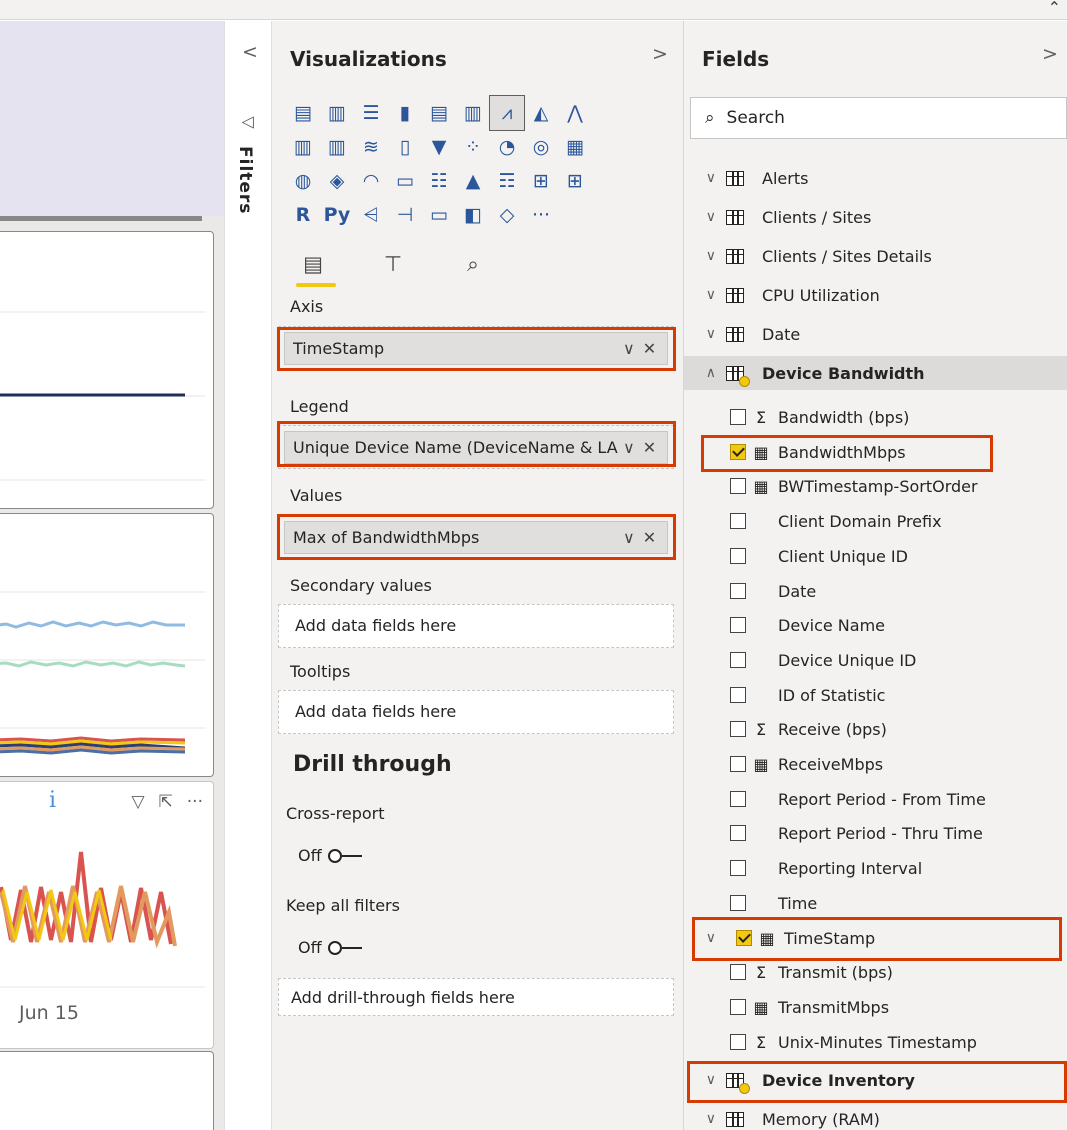 The width and height of the screenshot is (1067, 1130). What do you see at coordinates (875, 938) in the screenshot?
I see `field-item: ∨ ▦ TimeStamp` at bounding box center [875, 938].